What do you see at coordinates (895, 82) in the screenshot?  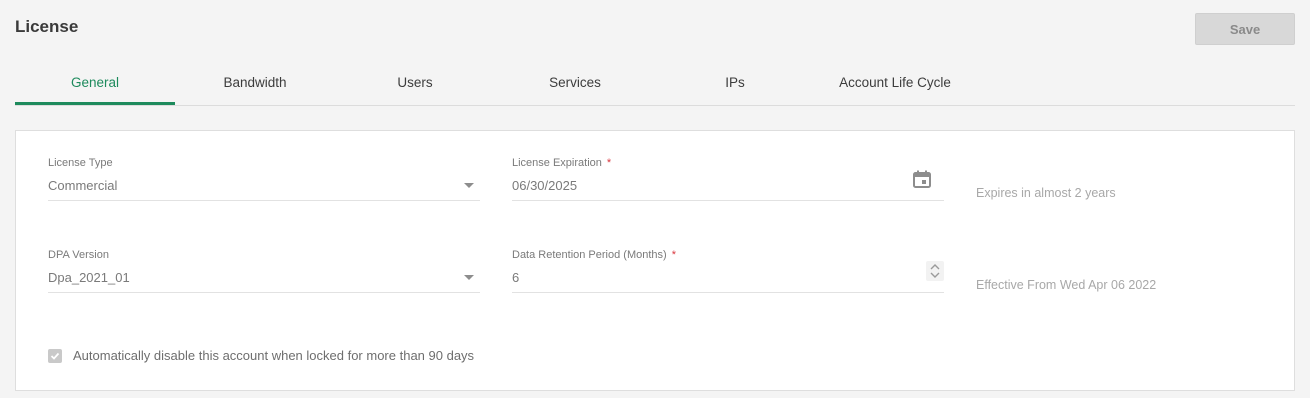 I see `tab-account-life-cycle: Account Life Cycle` at bounding box center [895, 82].